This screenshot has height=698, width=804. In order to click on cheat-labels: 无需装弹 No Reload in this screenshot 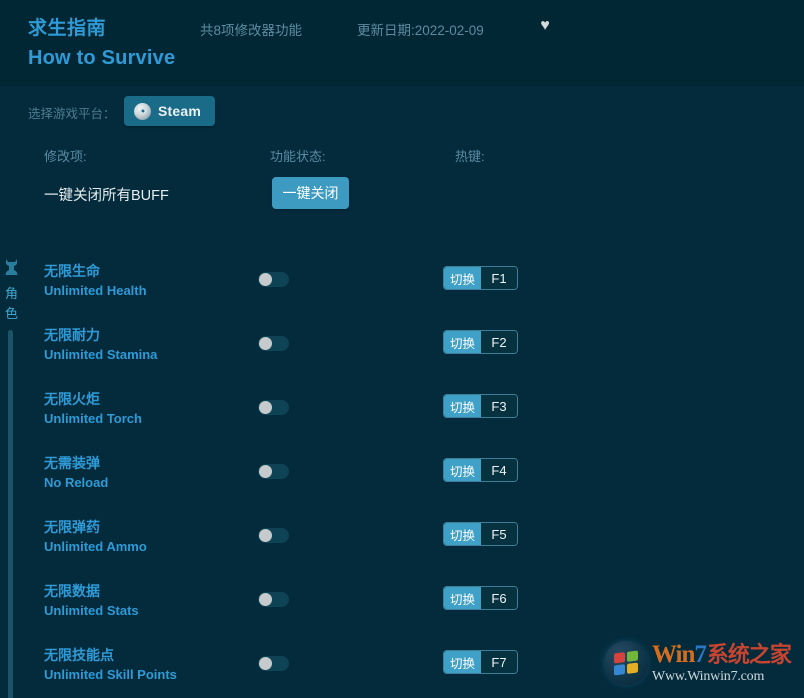, I will do `click(76, 473)`.